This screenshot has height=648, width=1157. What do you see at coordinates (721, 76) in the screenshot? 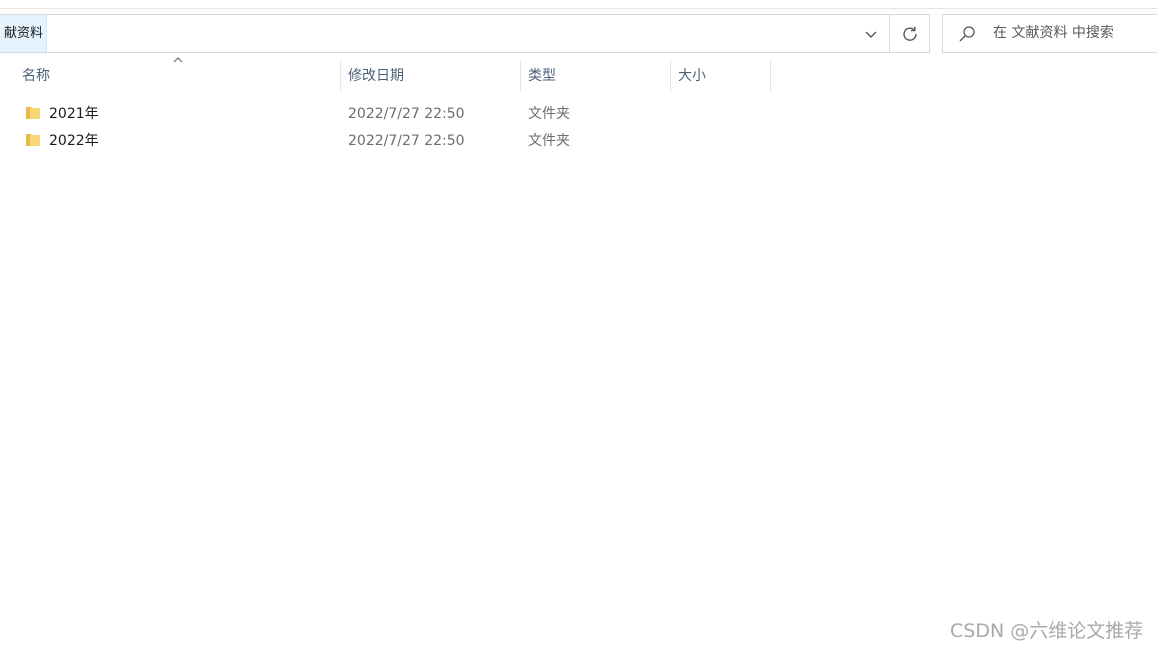
I see `column-header-size: 大小` at bounding box center [721, 76].